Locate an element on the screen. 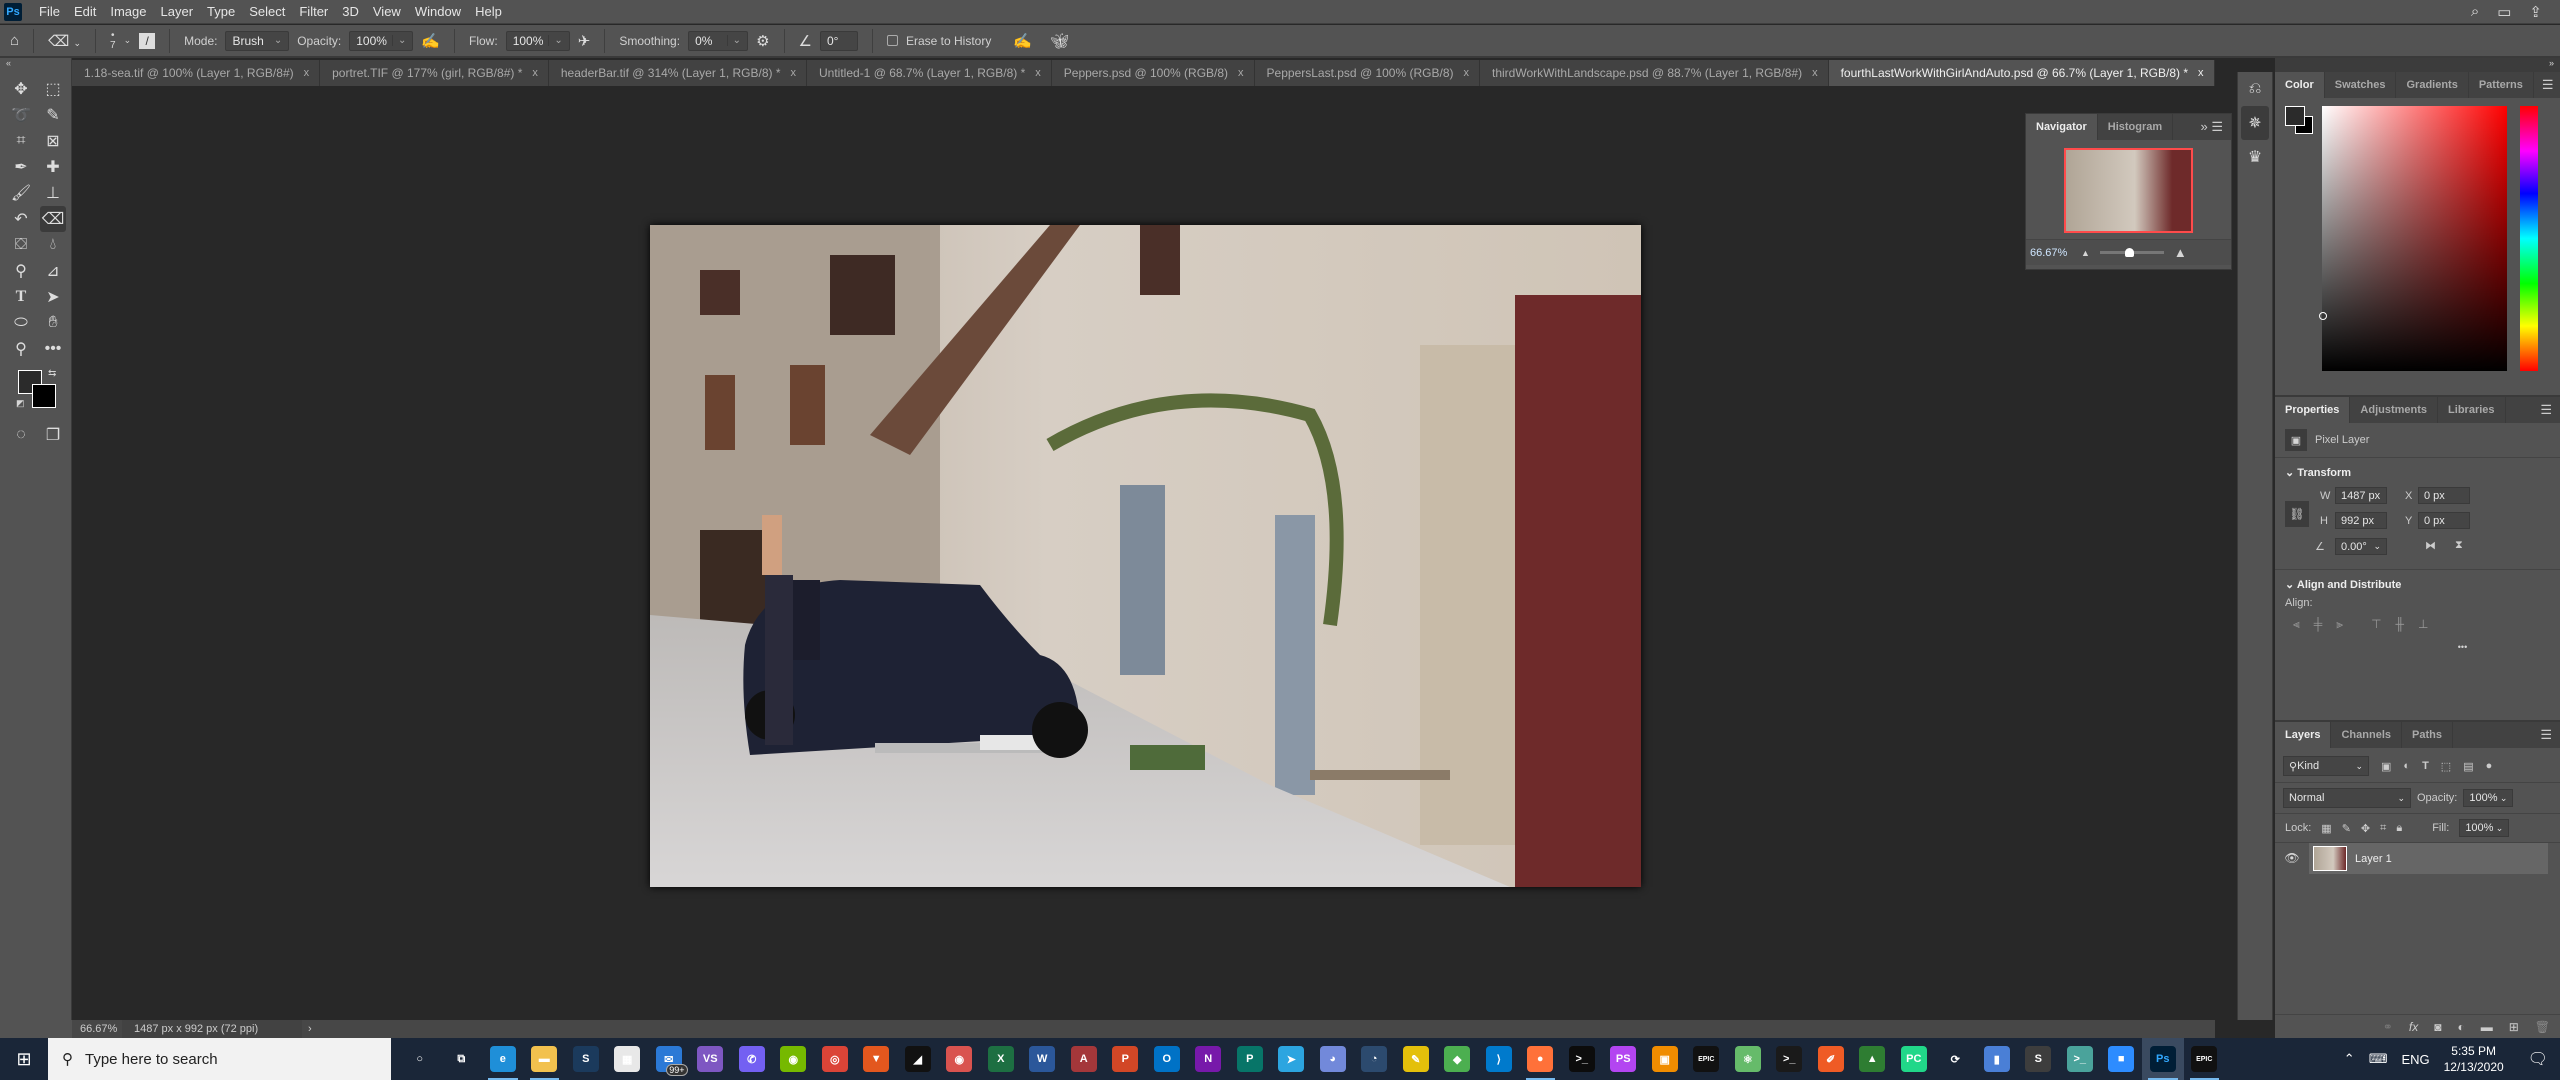 The width and height of the screenshot is (2560, 1080). zoom-tool-icon: ⚲ is located at coordinates (21, 349).